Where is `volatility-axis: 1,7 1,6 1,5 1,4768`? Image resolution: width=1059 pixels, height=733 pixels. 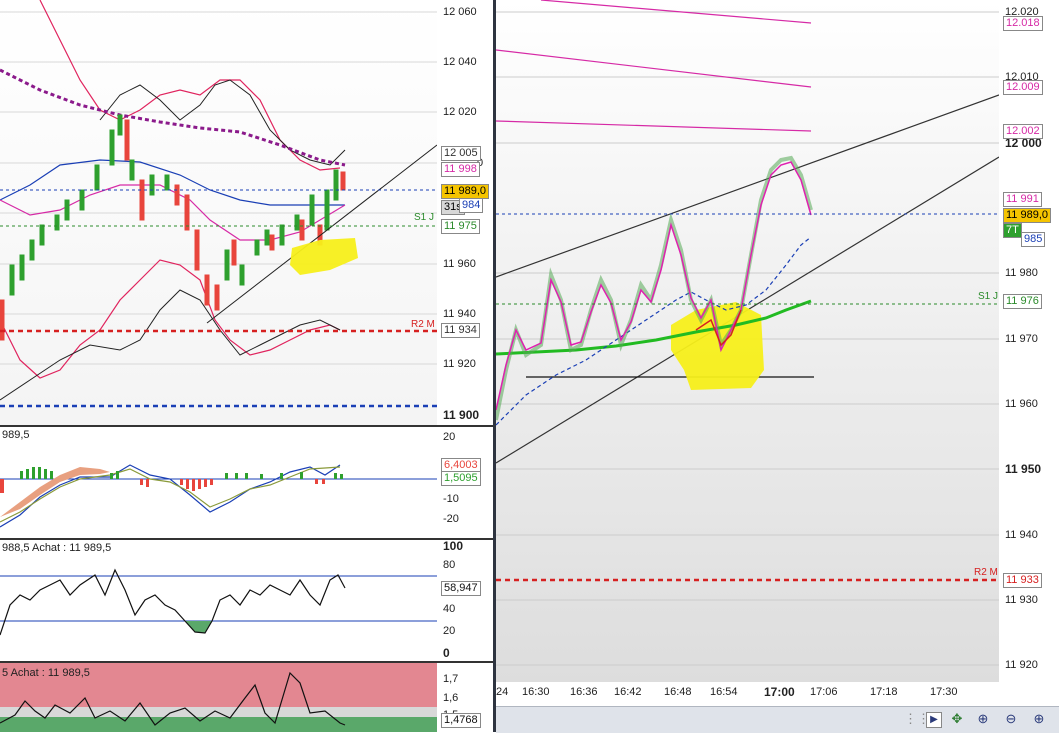
volatility-axis: 1,7 1,6 1,5 1,4768 is located at coordinates (465, 697).